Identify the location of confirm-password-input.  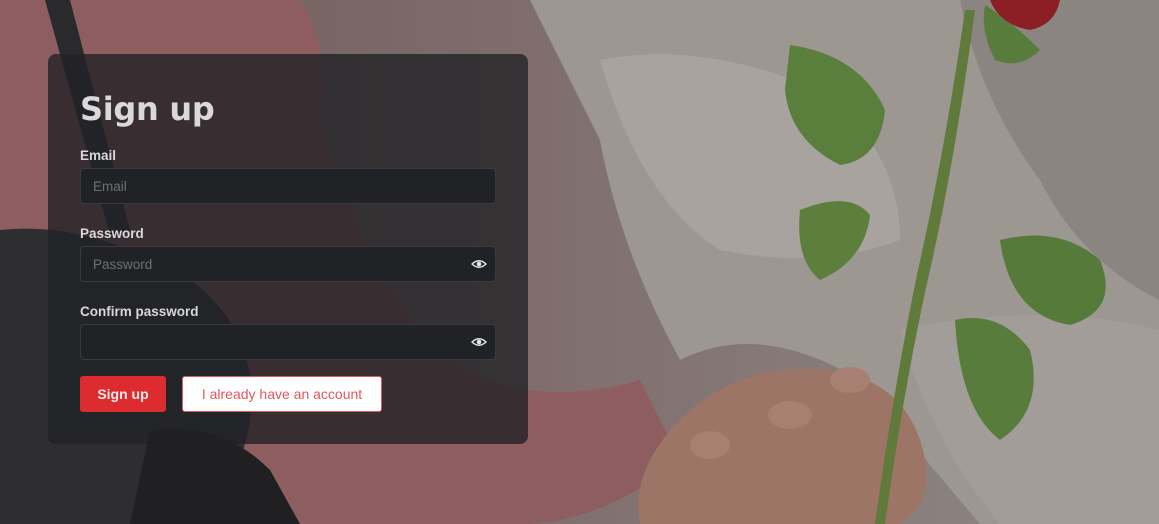
(288, 342).